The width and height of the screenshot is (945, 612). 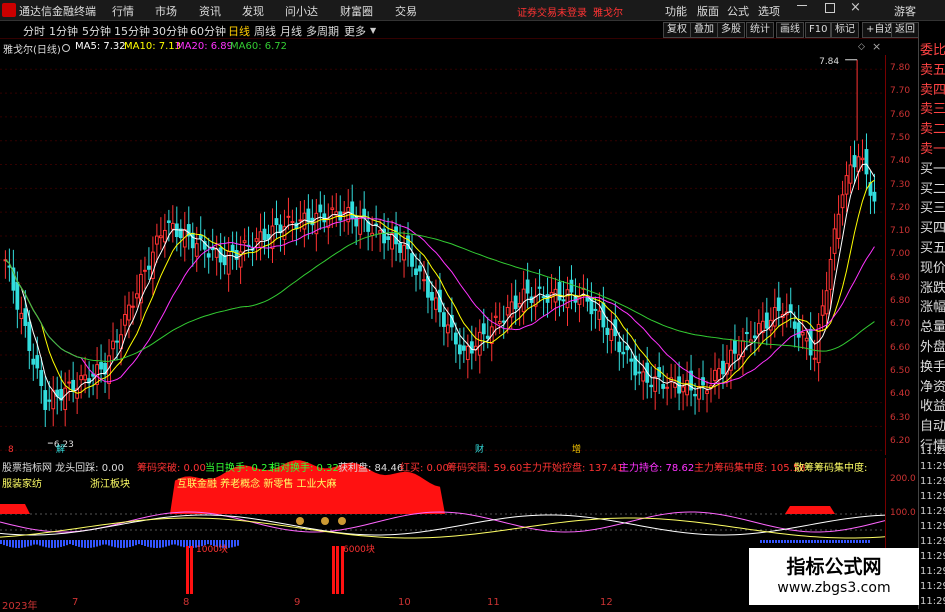 I want to click on side-panel-item: 买一, so click(x=932, y=169).